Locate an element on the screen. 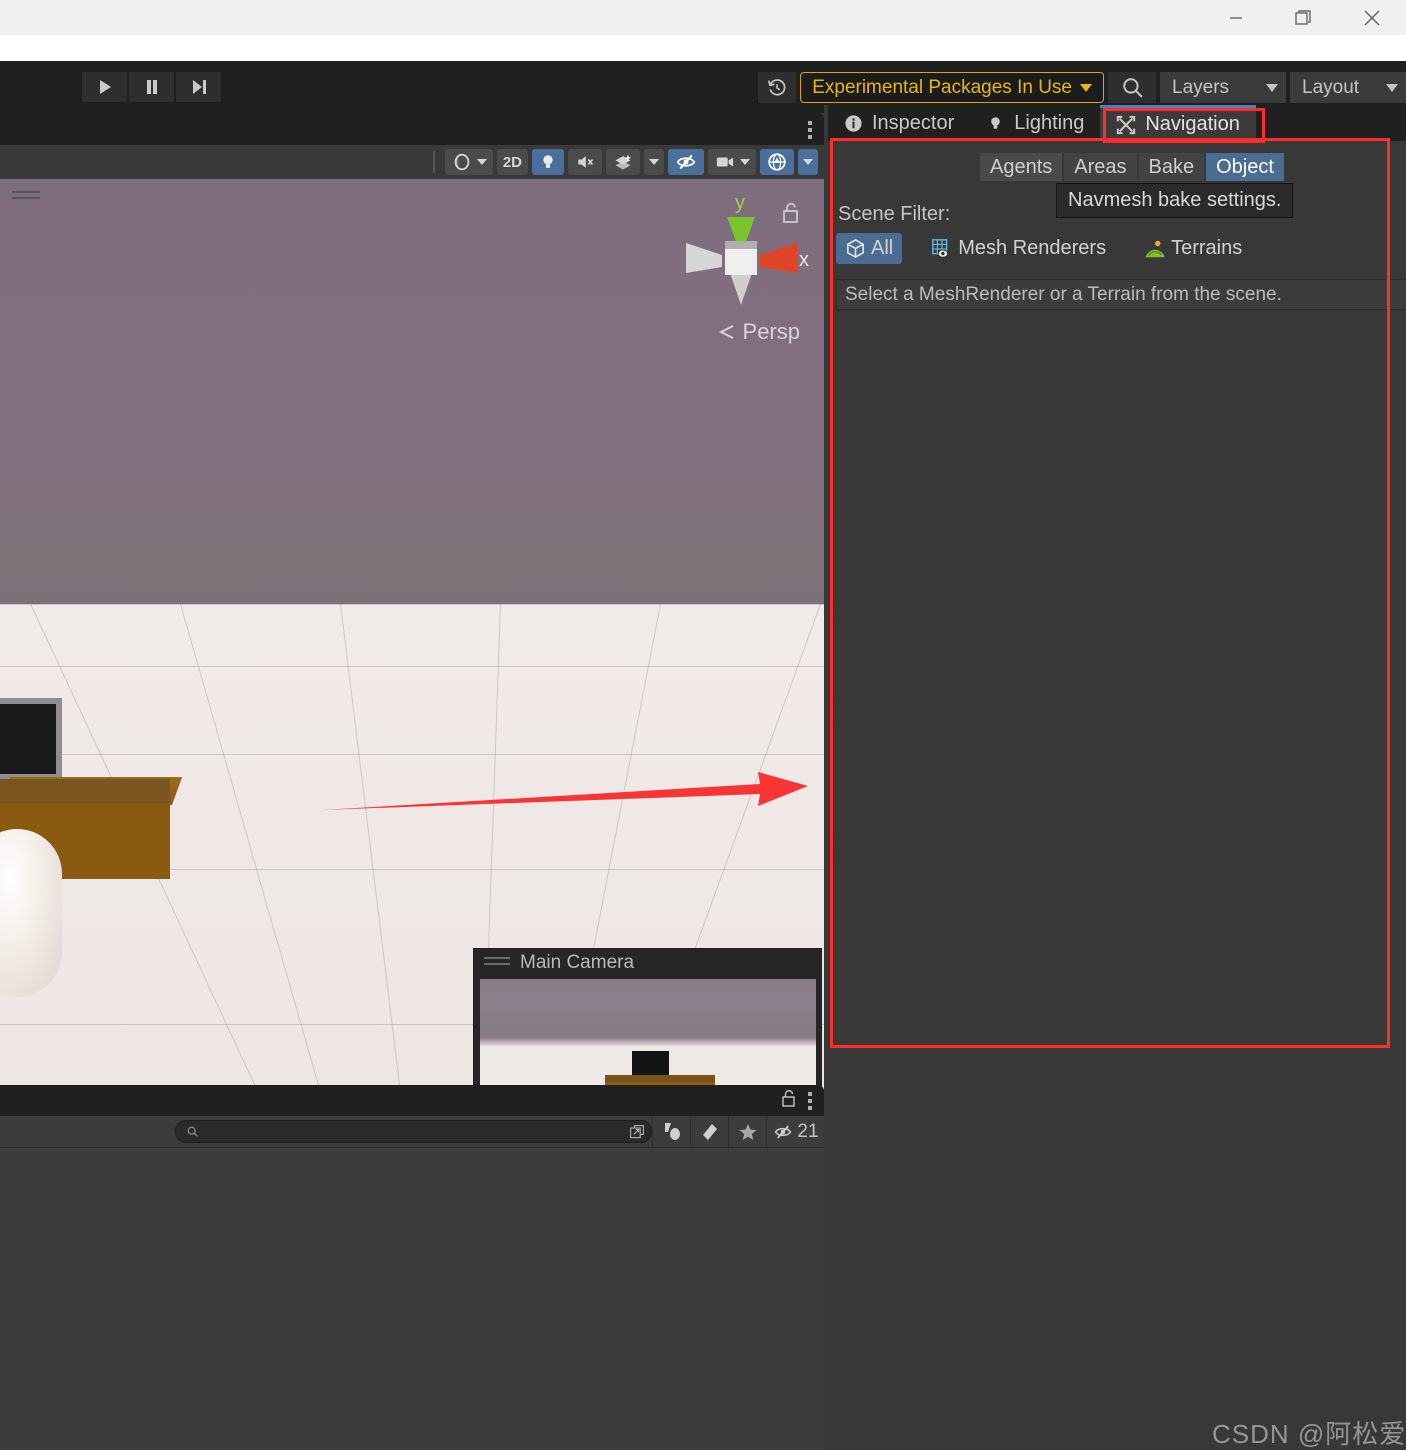 Image resolution: width=1406 pixels, height=1450 pixels. unlock-icon is located at coordinates (790, 212).